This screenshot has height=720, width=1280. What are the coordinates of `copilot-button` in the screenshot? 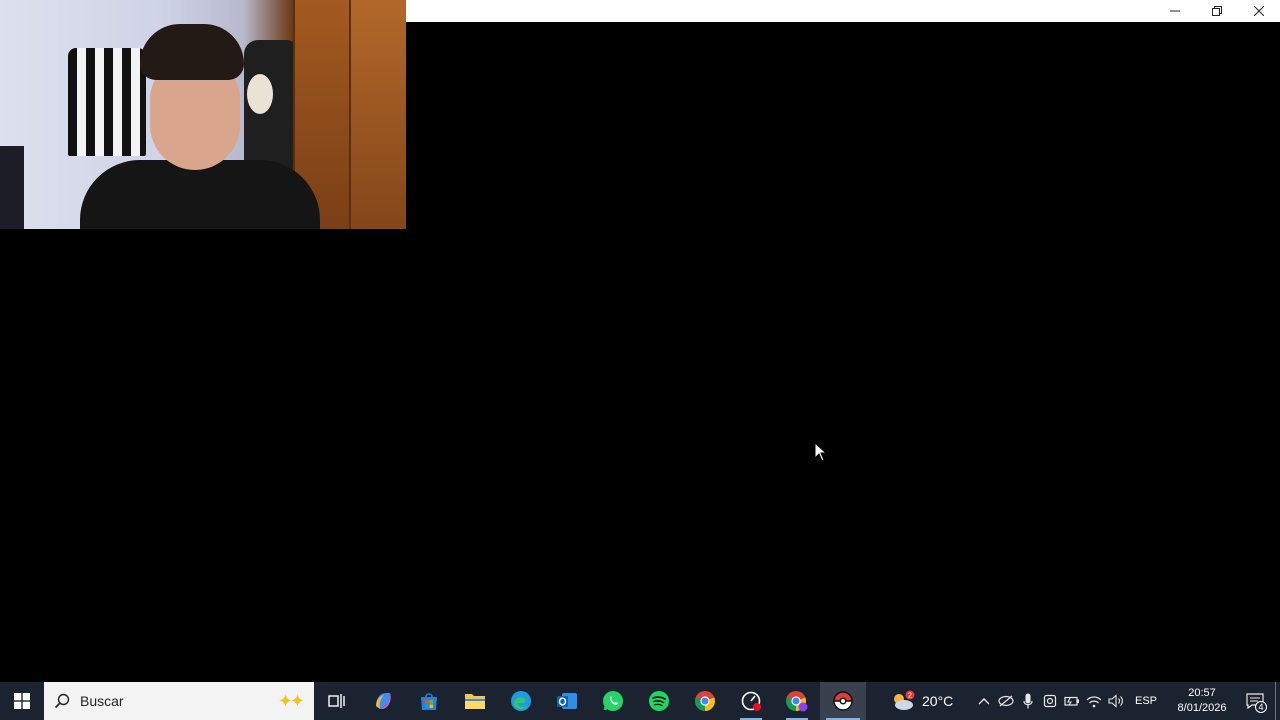 It's located at (383, 701).